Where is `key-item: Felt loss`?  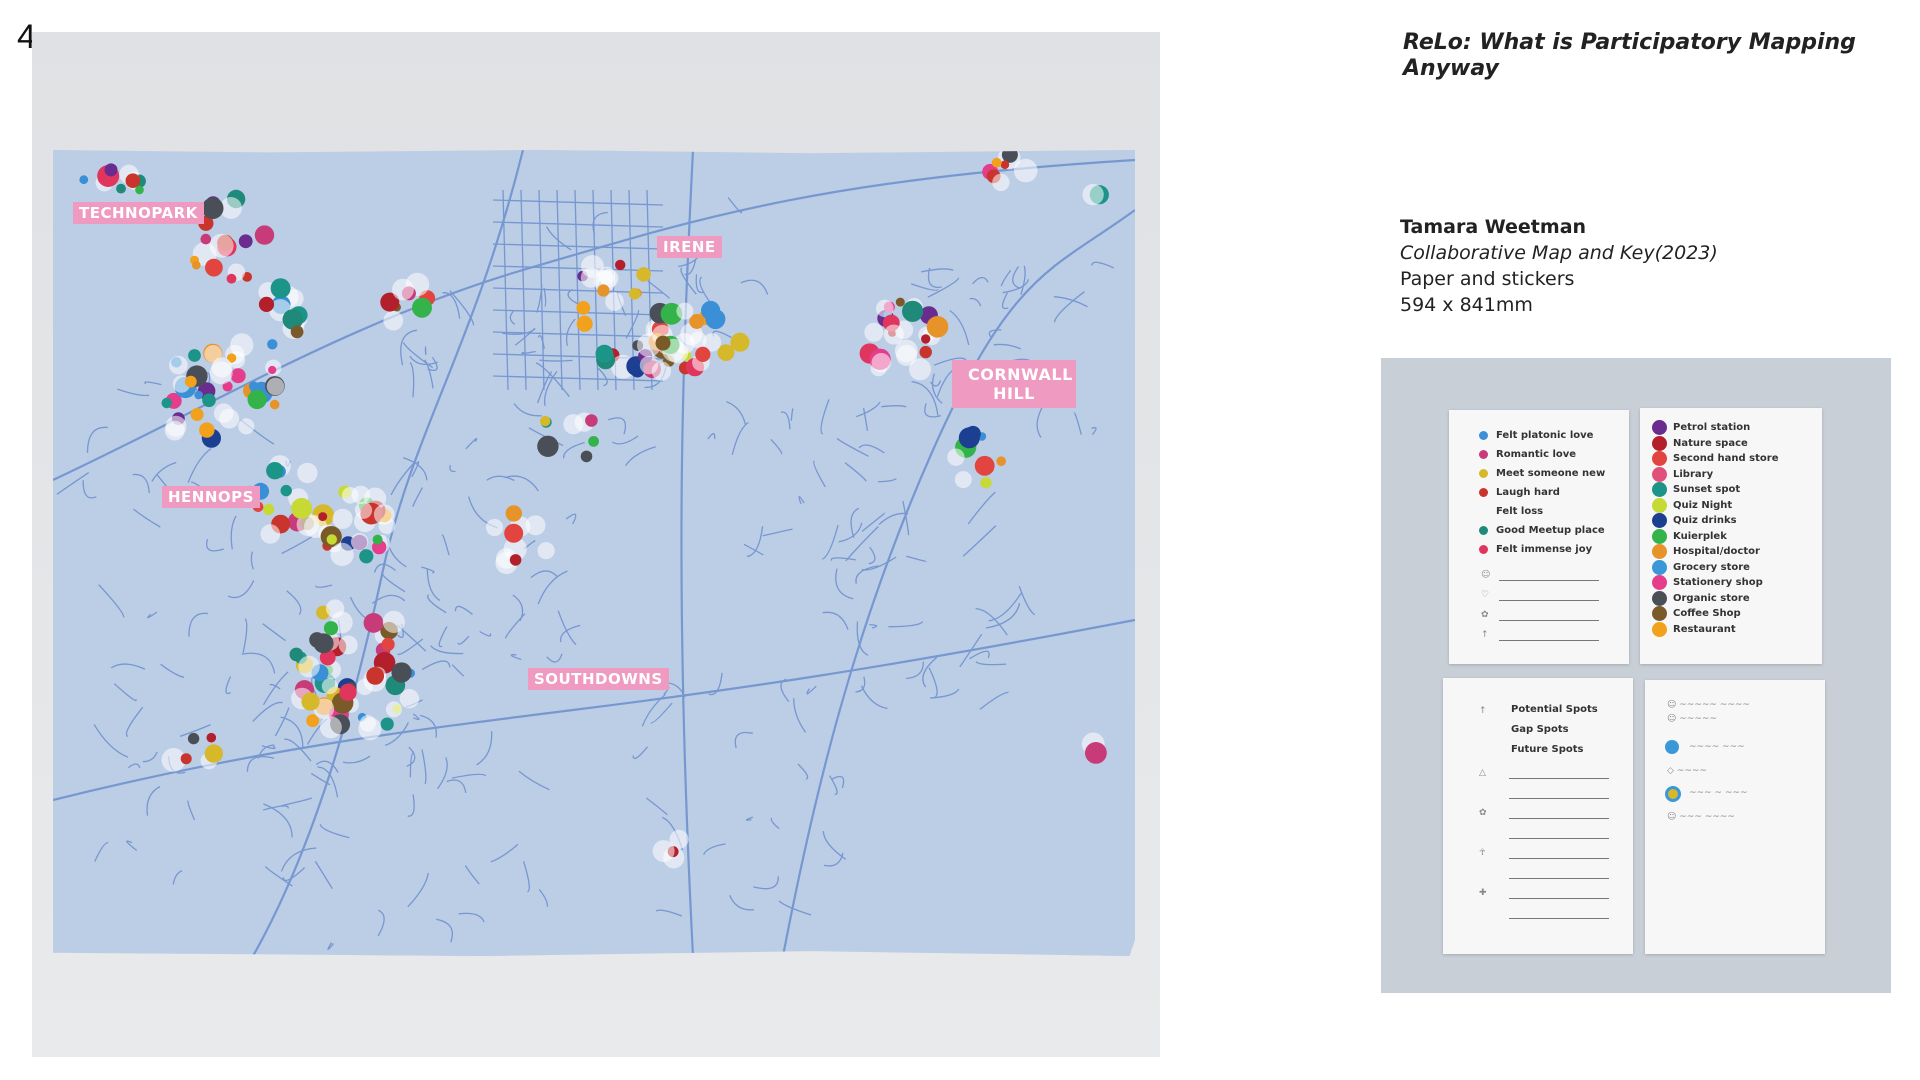
key-item: Felt loss is located at coordinates (1511, 511).